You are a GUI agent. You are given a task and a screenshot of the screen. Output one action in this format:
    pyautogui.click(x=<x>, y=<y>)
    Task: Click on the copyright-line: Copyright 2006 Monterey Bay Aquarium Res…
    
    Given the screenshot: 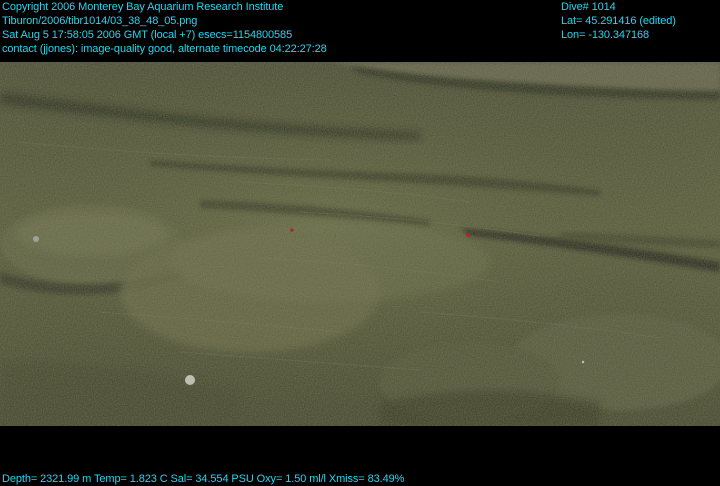 What is the action you would take?
    pyautogui.click(x=143, y=7)
    